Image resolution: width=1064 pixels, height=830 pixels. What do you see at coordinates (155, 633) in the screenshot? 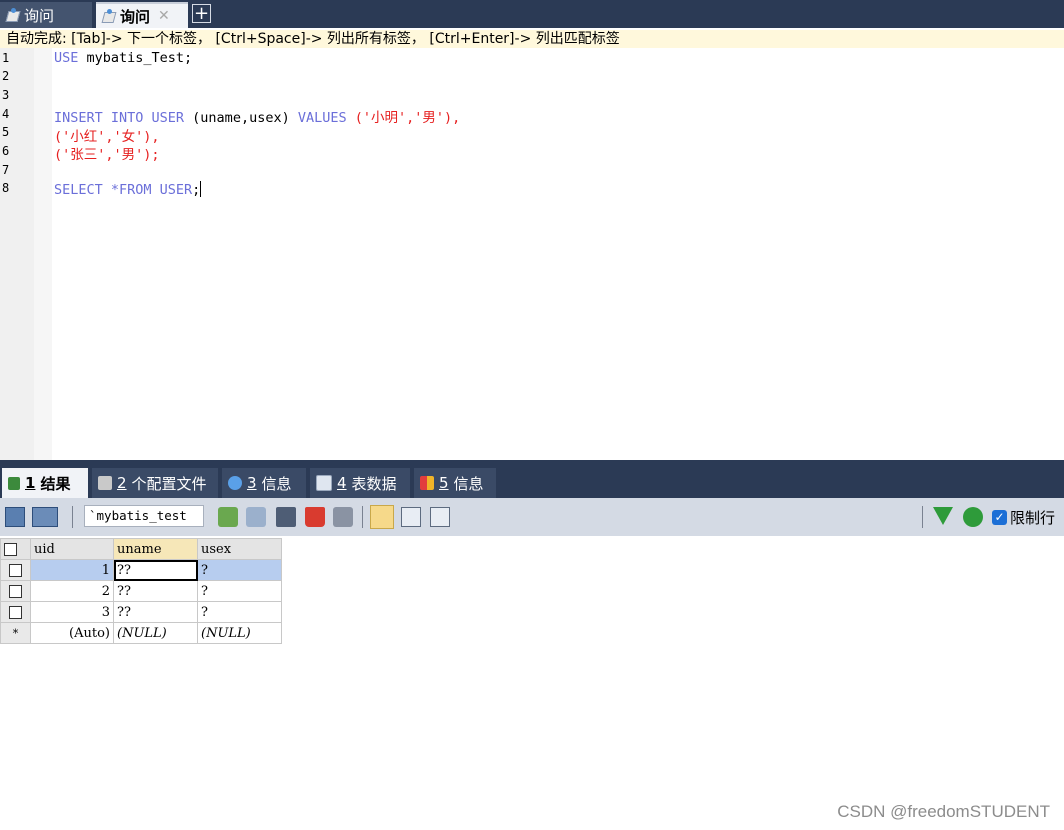
I see `cell-uname: (NULL)` at bounding box center [155, 633].